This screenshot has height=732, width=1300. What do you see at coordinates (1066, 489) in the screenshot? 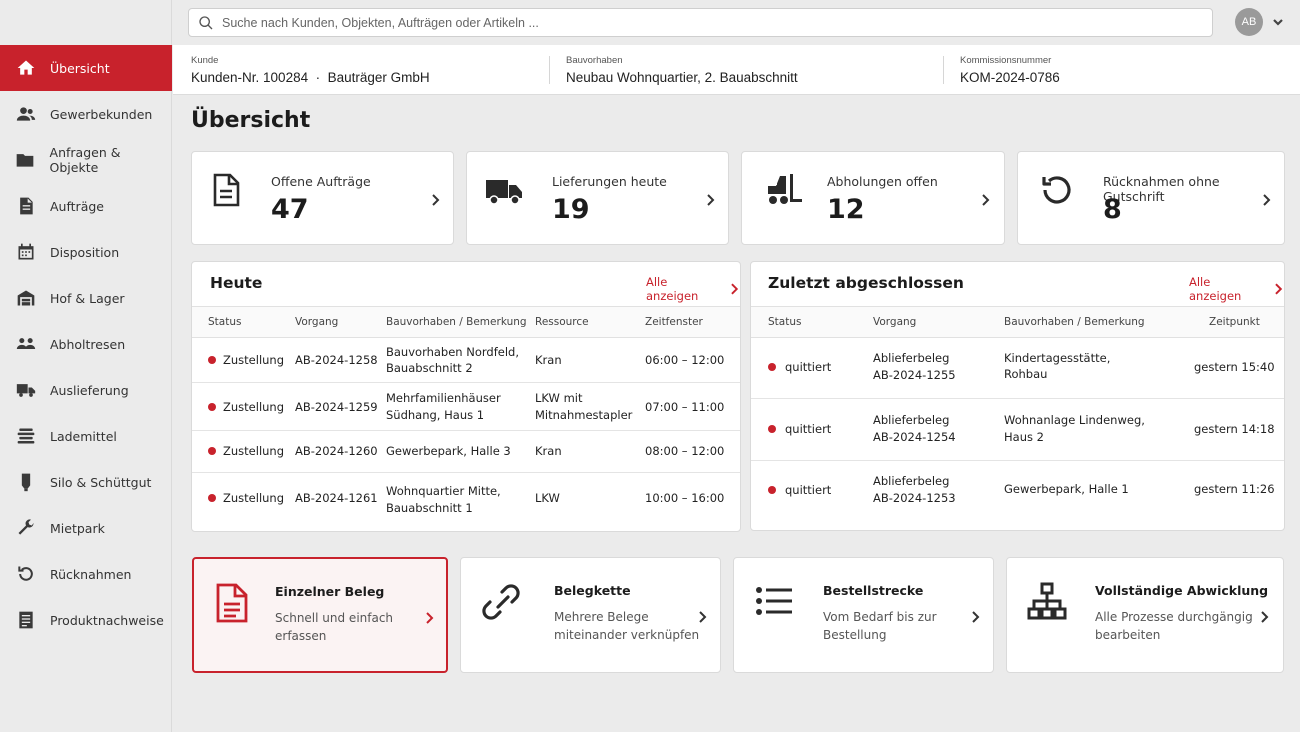
I see `project-line: Gewerbepark, Halle 1` at bounding box center [1066, 489].